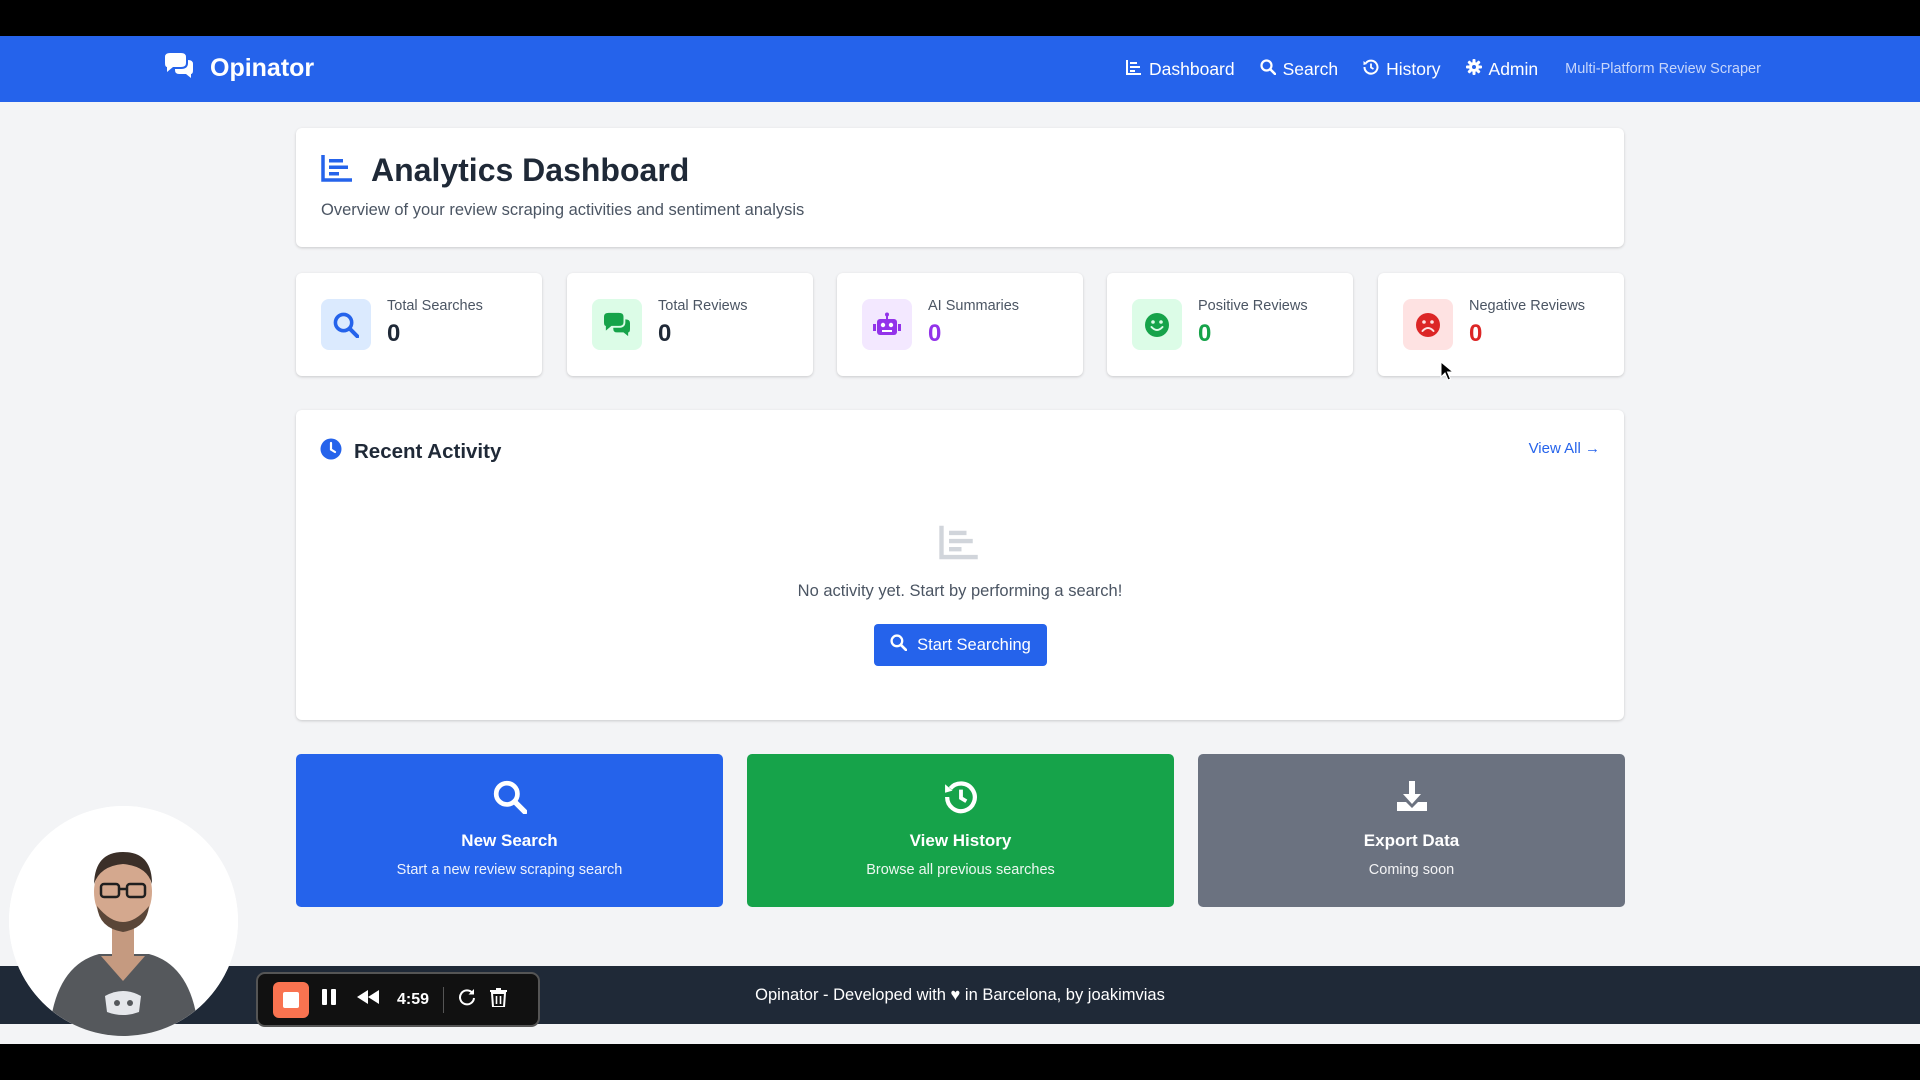 The width and height of the screenshot is (1920, 1080). Describe the element at coordinates (509, 840) in the screenshot. I see `action-title: New Search` at that location.